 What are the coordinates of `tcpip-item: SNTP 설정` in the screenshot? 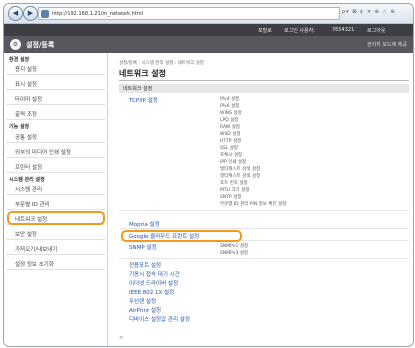 It's located at (231, 197).